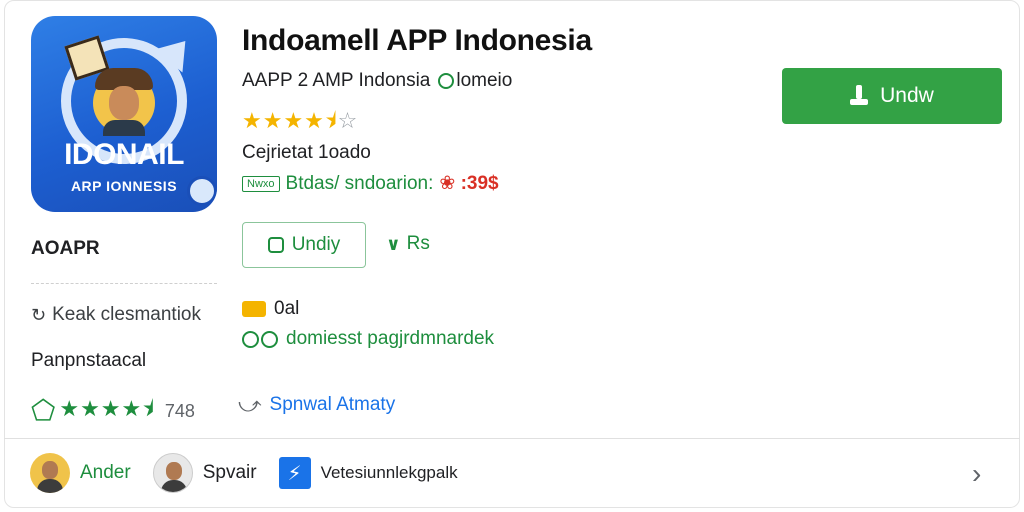 The image size is (1024, 512). I want to click on bottom-divider, so click(512, 438).